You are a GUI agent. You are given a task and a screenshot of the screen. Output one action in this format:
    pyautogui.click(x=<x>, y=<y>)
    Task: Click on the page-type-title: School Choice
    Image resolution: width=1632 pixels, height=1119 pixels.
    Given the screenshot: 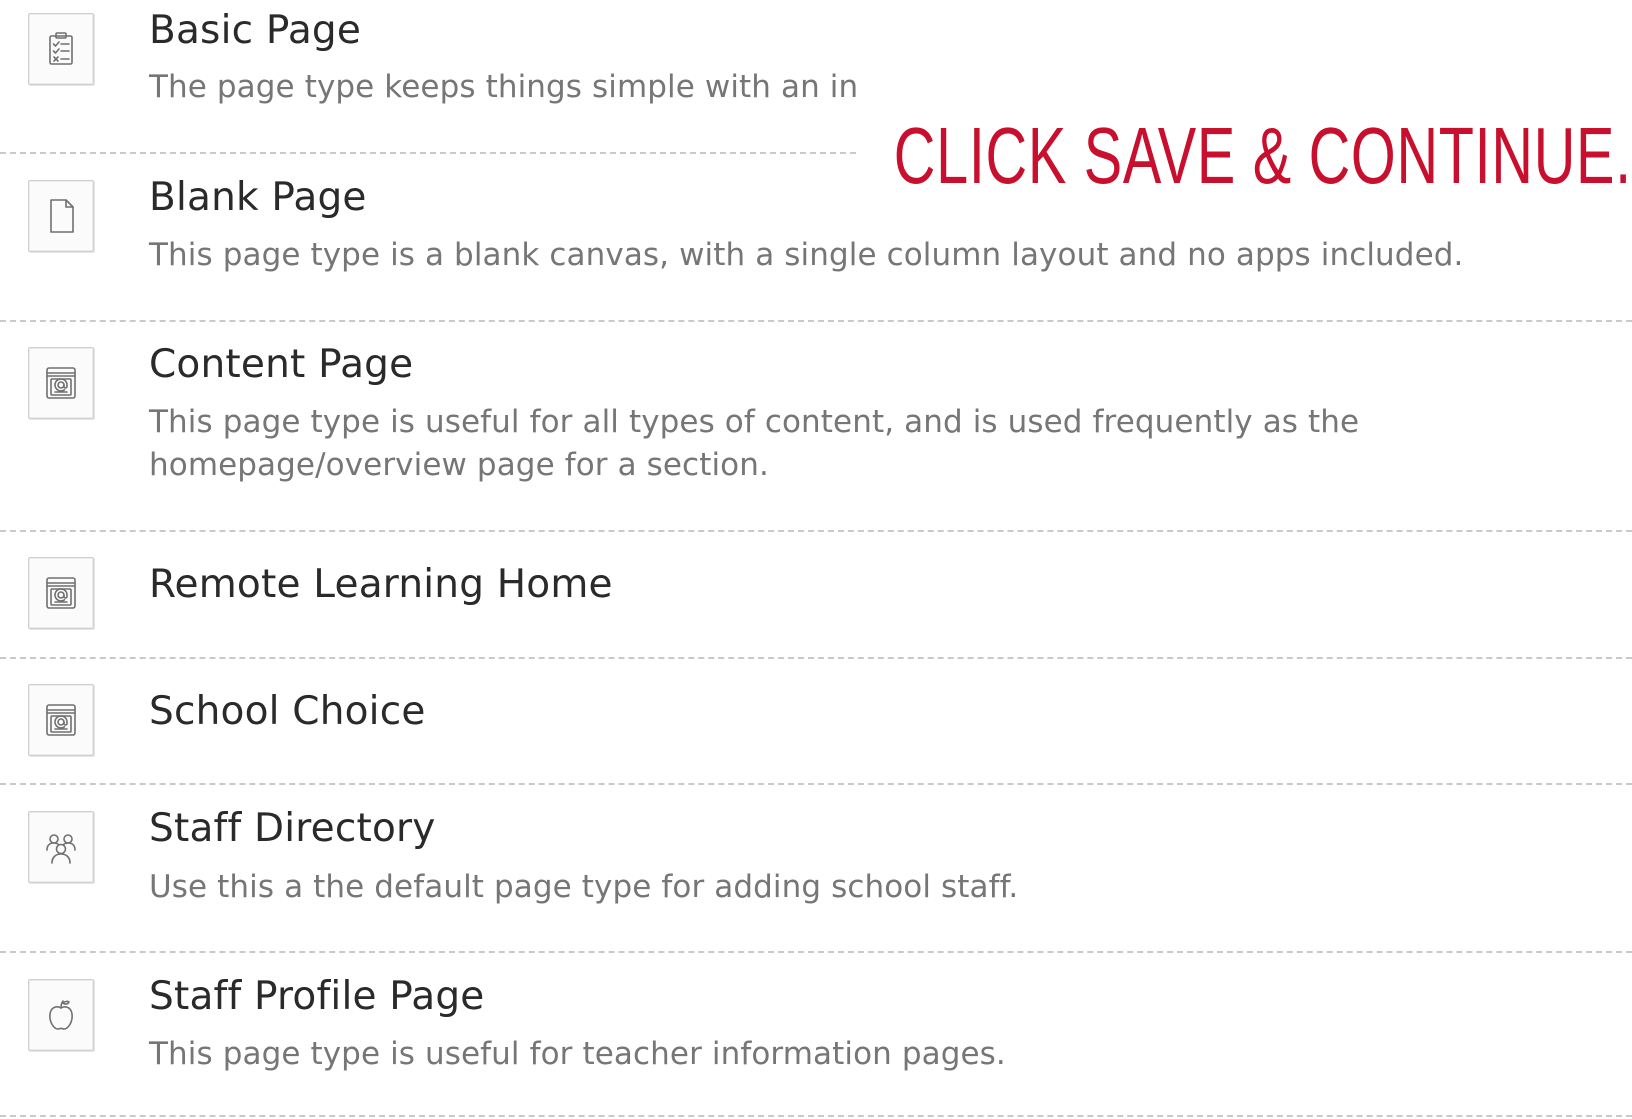 What is the action you would take?
    pyautogui.click(x=287, y=711)
    